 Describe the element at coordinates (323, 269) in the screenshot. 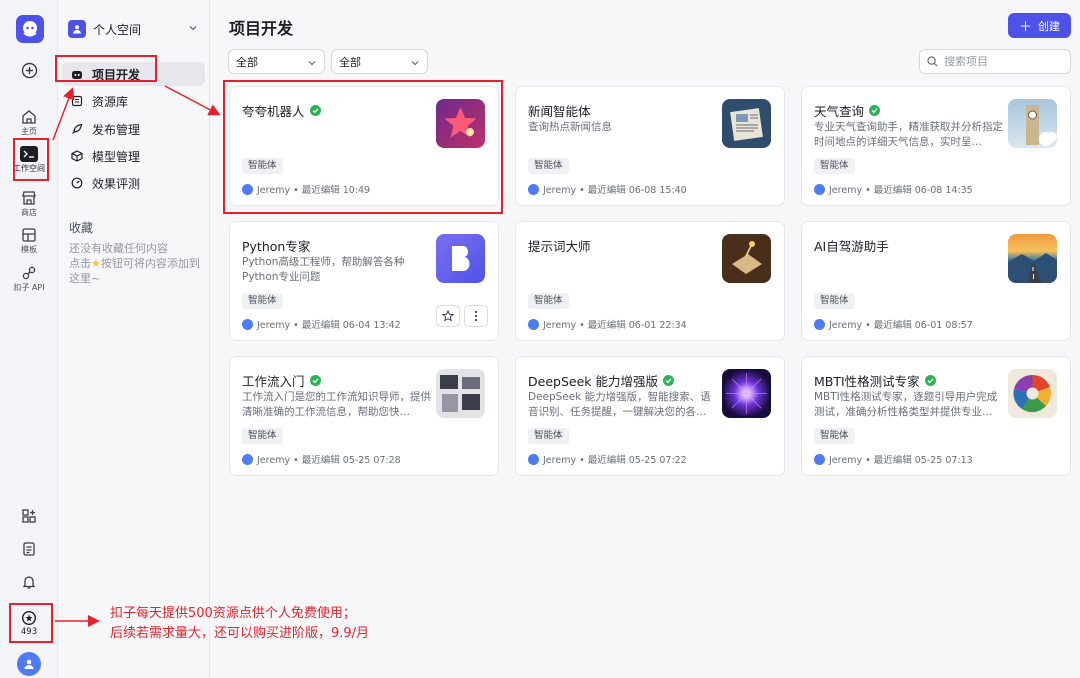

I see `card-description: Python高级工程师，帮助解答各种Python专业问题` at that location.